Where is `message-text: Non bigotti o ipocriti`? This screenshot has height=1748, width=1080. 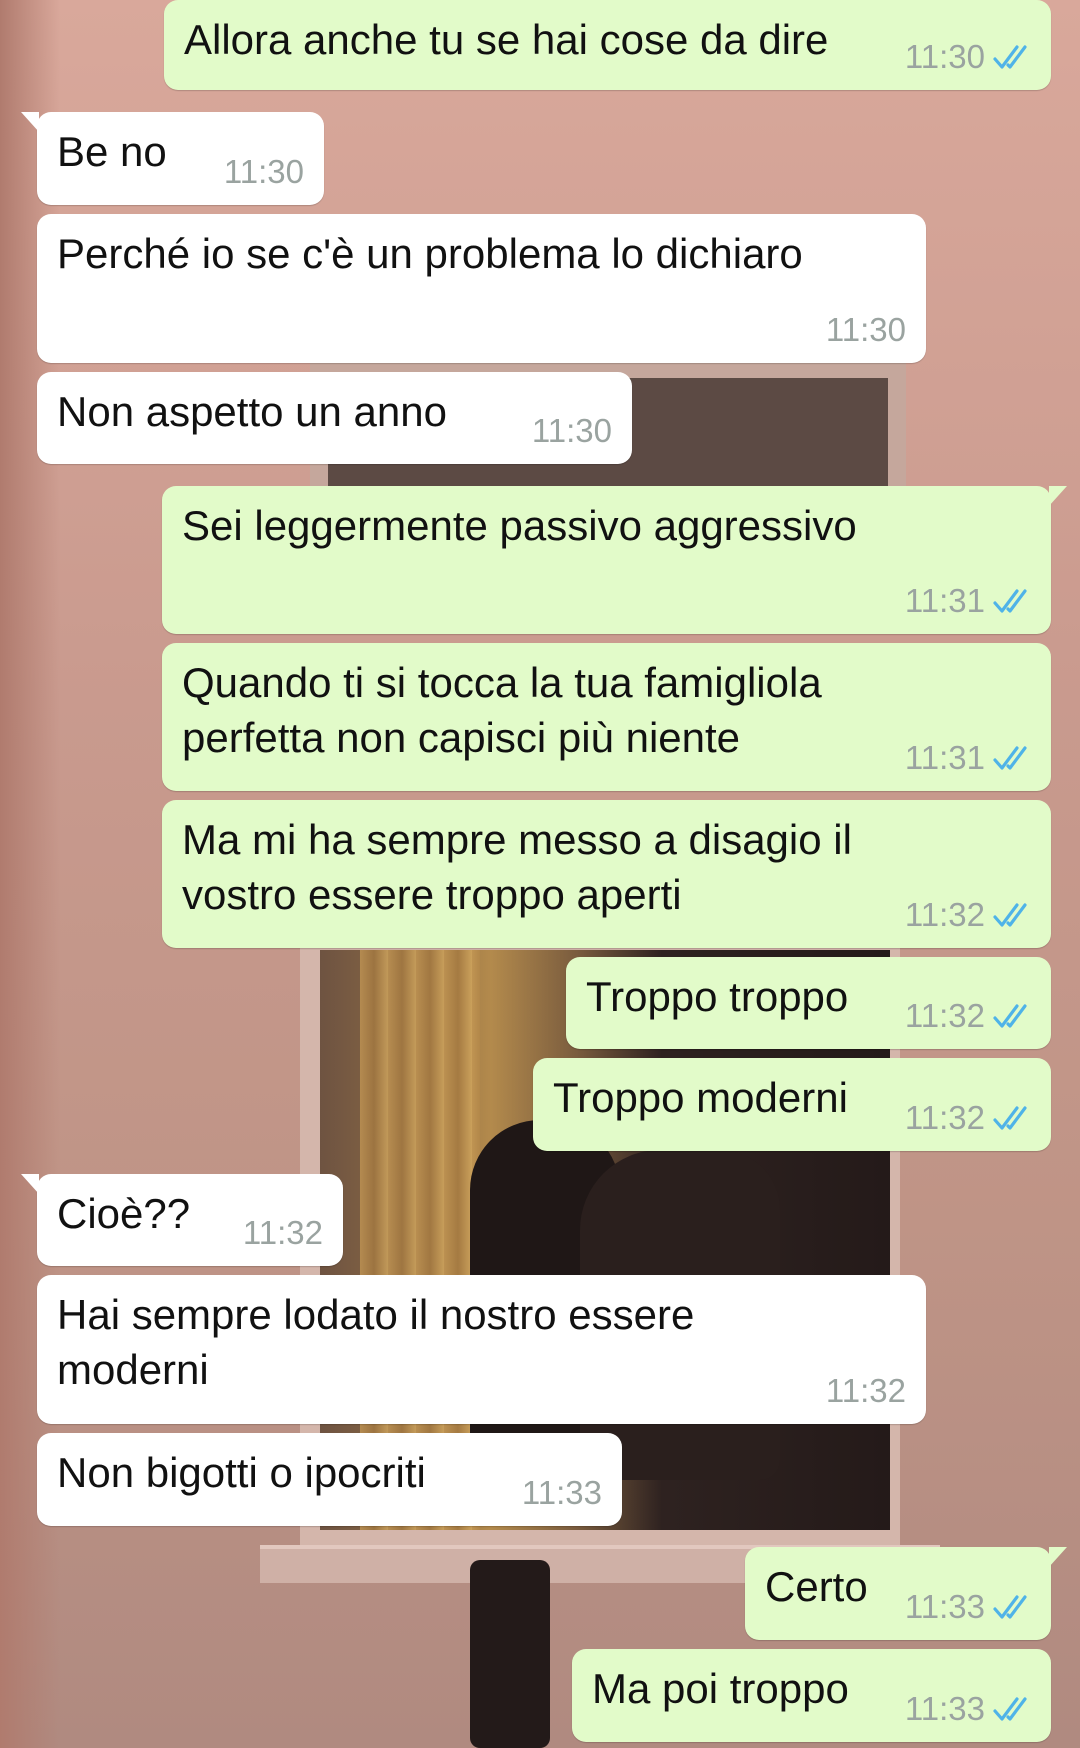
message-text: Non bigotti o ipocriti is located at coordinates (241, 1472).